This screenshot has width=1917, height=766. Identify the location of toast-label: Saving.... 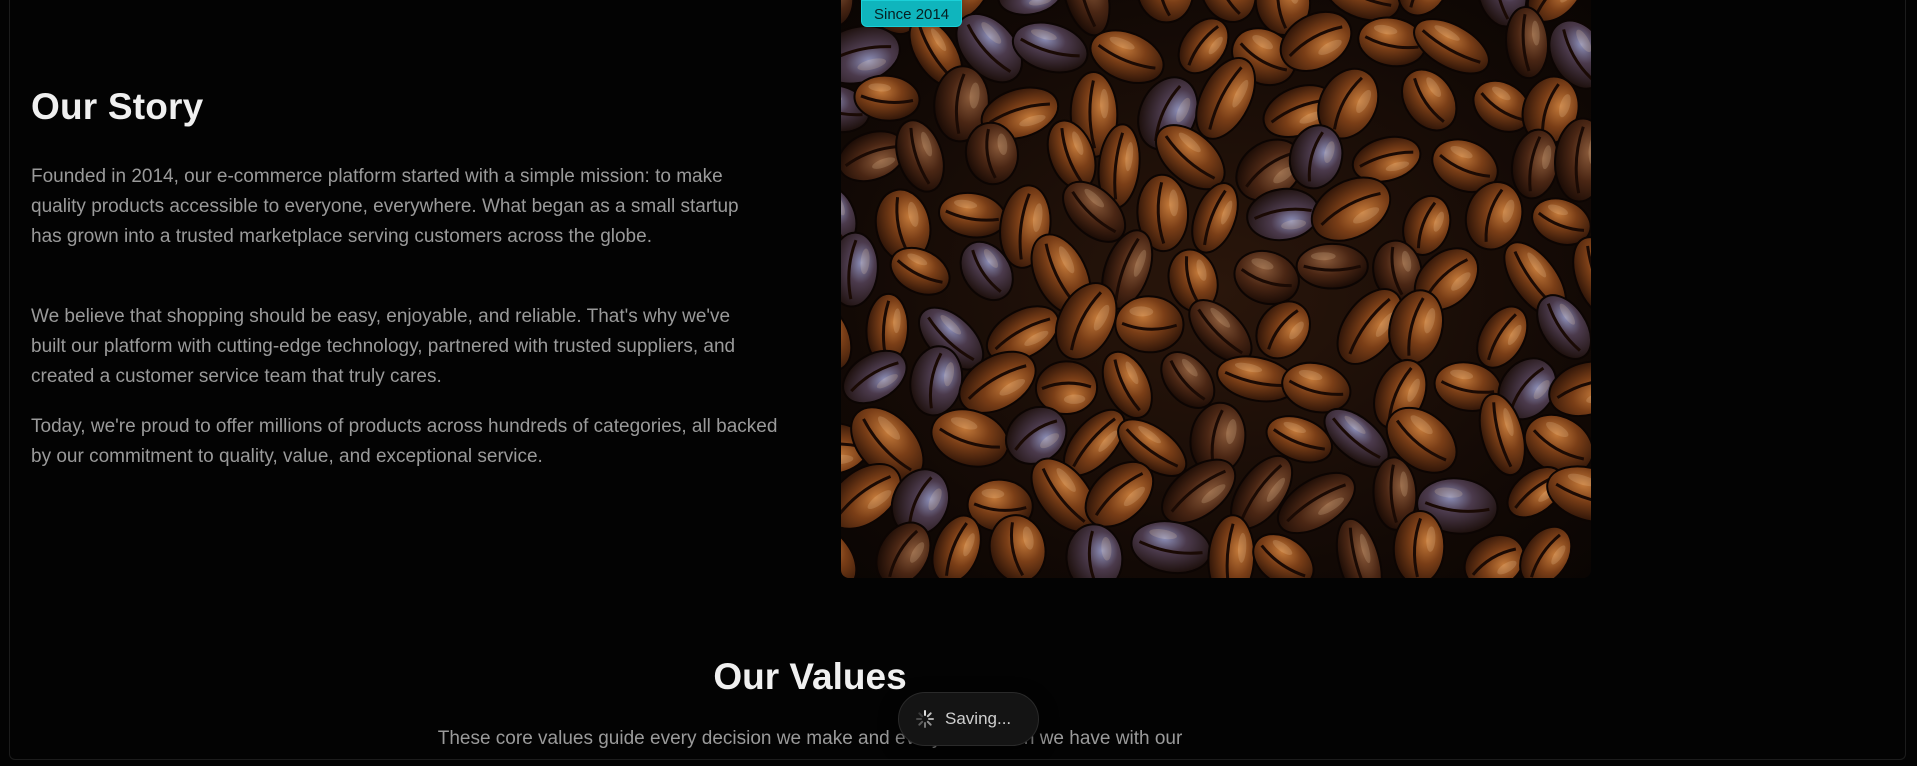
(978, 718).